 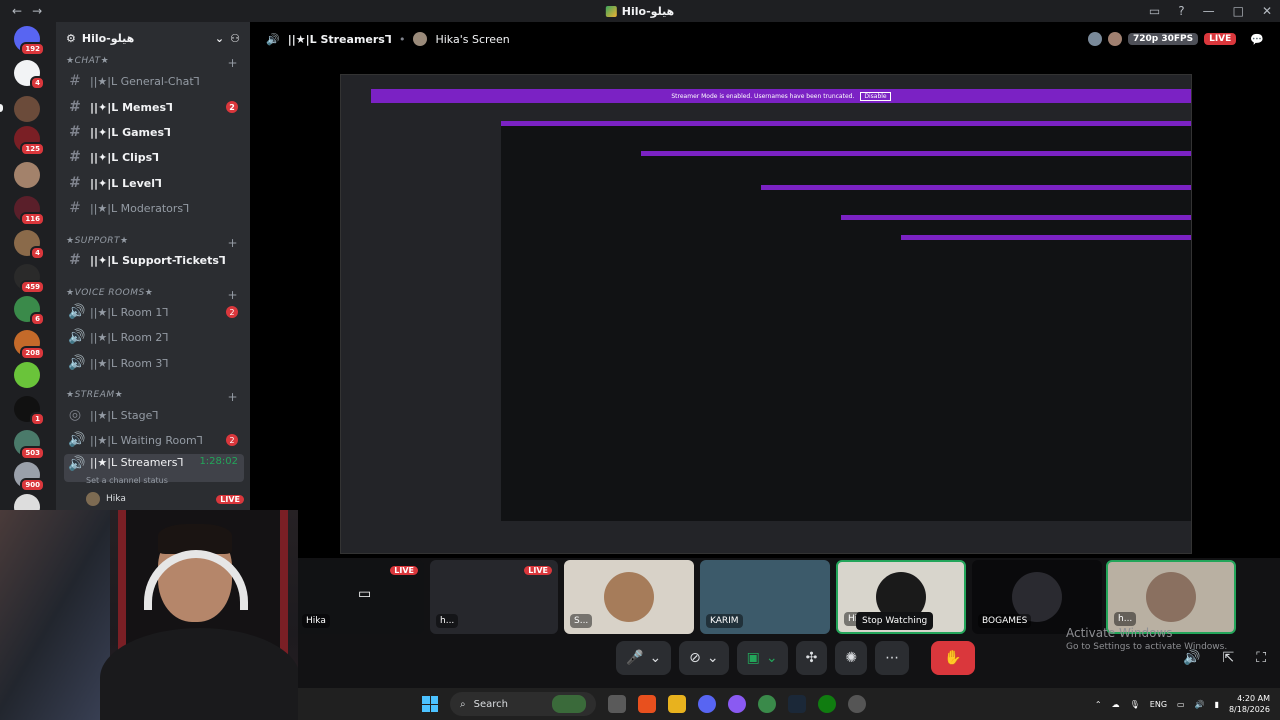 What do you see at coordinates (1116, 704) in the screenshot?
I see `cloud-icon: ☁` at bounding box center [1116, 704].